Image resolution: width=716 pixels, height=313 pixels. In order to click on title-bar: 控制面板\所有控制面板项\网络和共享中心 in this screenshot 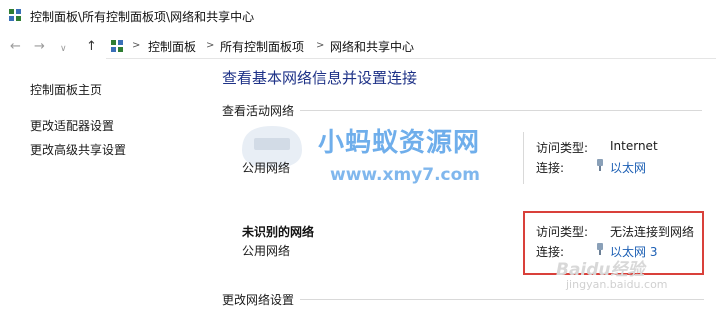, I will do `click(358, 15)`.